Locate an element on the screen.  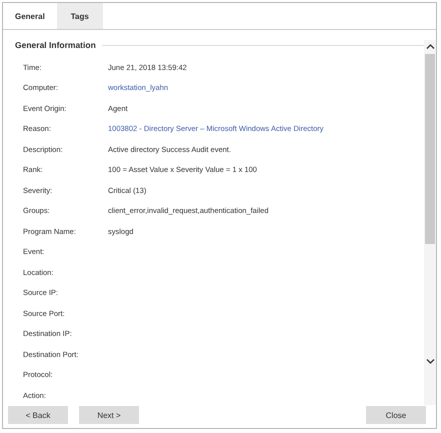
scroll-up-icon is located at coordinates (430, 46).